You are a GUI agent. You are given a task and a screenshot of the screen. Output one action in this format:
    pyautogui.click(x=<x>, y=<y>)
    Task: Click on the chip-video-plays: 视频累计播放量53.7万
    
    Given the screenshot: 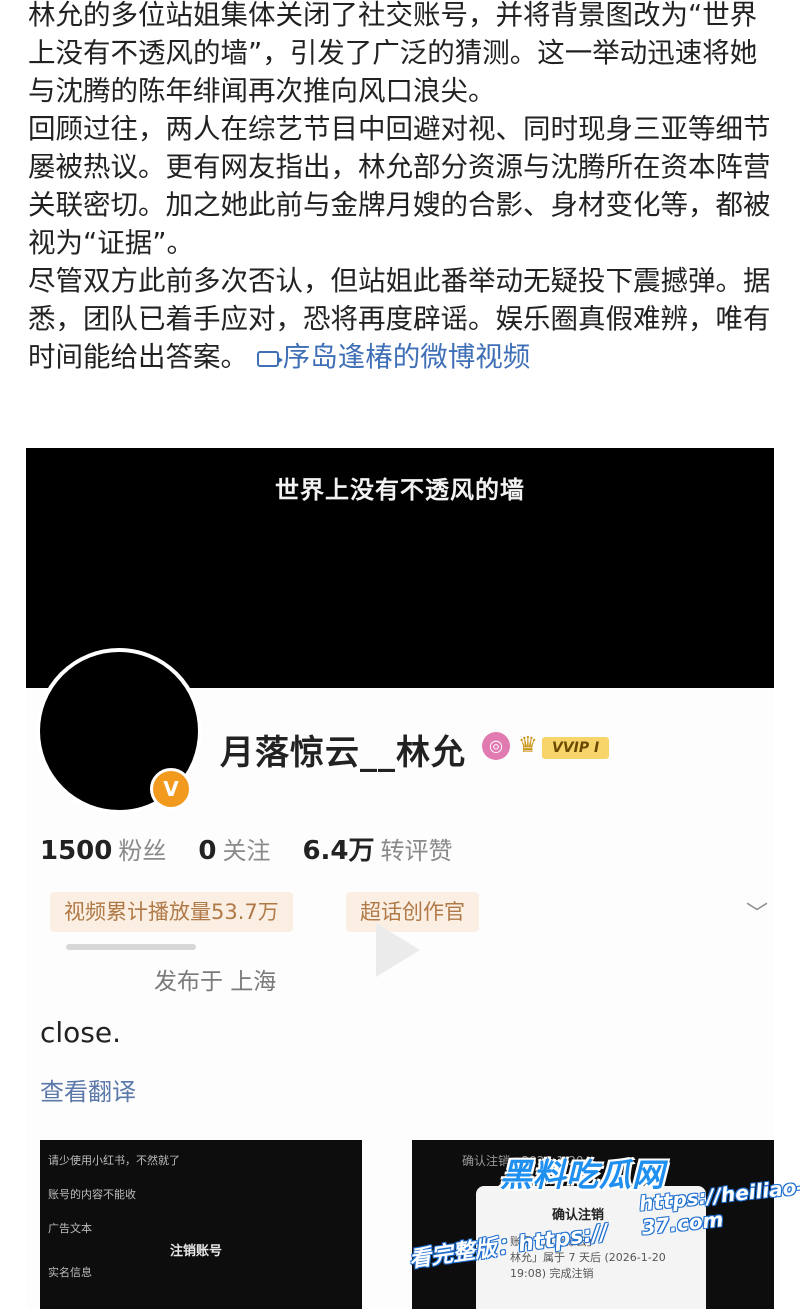 What is the action you would take?
    pyautogui.click(x=171, y=912)
    